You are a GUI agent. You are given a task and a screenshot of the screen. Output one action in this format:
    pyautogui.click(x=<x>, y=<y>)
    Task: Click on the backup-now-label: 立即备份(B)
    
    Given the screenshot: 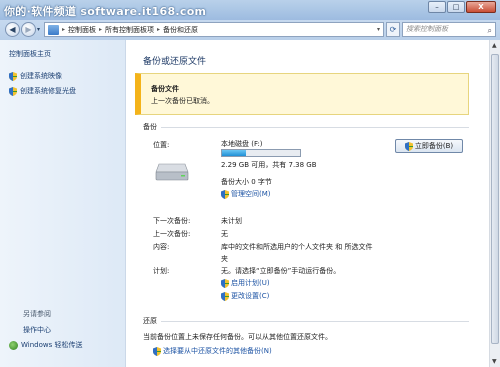 What is the action you would take?
    pyautogui.click(x=434, y=146)
    